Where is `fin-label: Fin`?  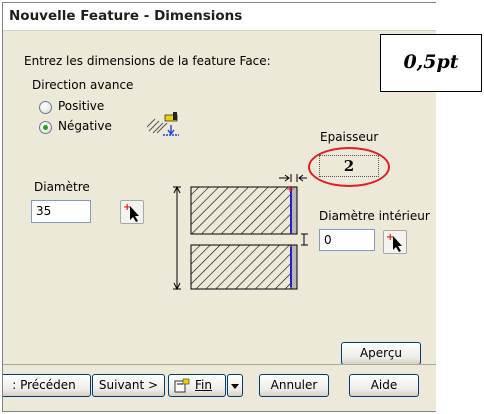 fin-label: Fin is located at coordinates (203, 385).